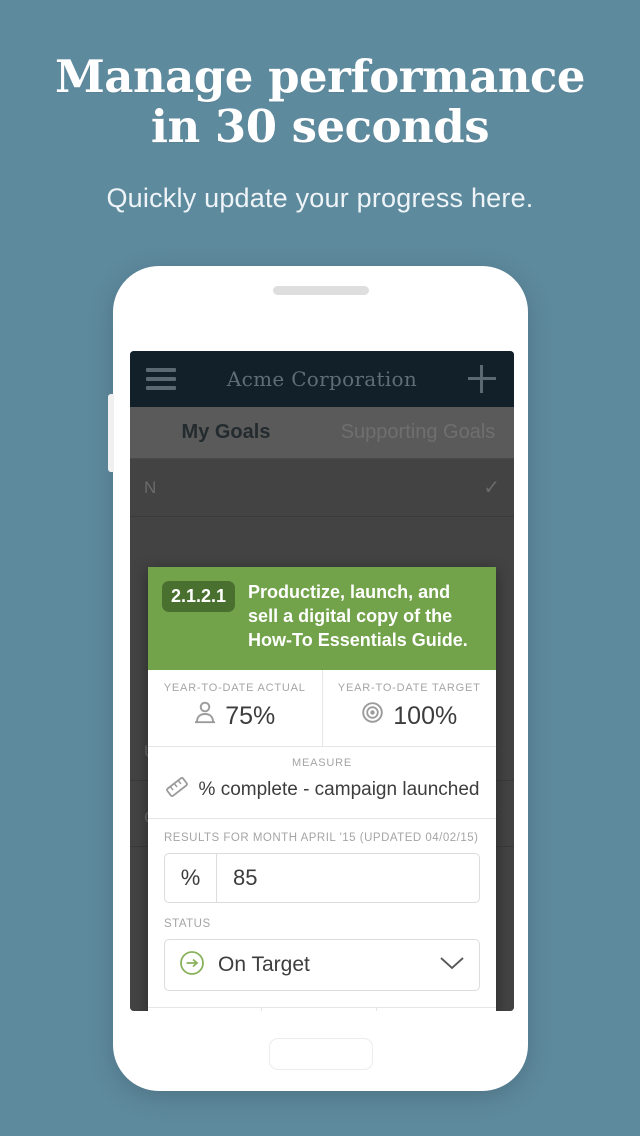 This screenshot has width=640, height=1136. Describe the element at coordinates (322, 965) in the screenshot. I see `status-dropdown: On Target` at that location.